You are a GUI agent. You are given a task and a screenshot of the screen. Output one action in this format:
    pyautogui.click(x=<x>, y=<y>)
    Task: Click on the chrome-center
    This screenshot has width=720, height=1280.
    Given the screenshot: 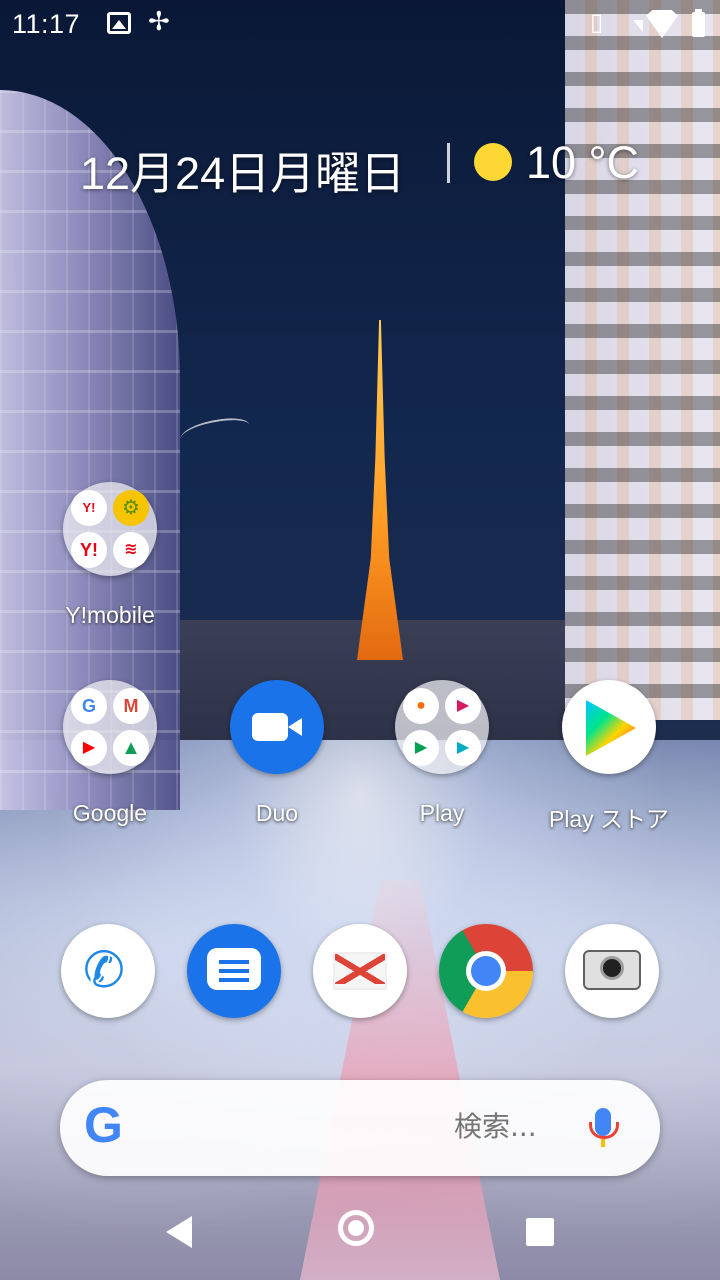 What is the action you would take?
    pyautogui.click(x=486, y=971)
    